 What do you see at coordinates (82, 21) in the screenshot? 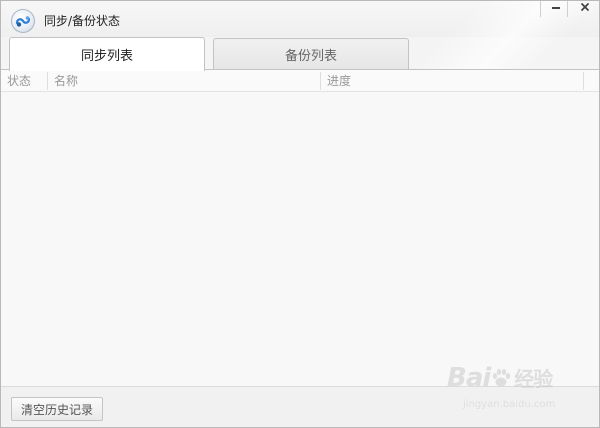
I see `window-title: 同步/备份状态` at bounding box center [82, 21].